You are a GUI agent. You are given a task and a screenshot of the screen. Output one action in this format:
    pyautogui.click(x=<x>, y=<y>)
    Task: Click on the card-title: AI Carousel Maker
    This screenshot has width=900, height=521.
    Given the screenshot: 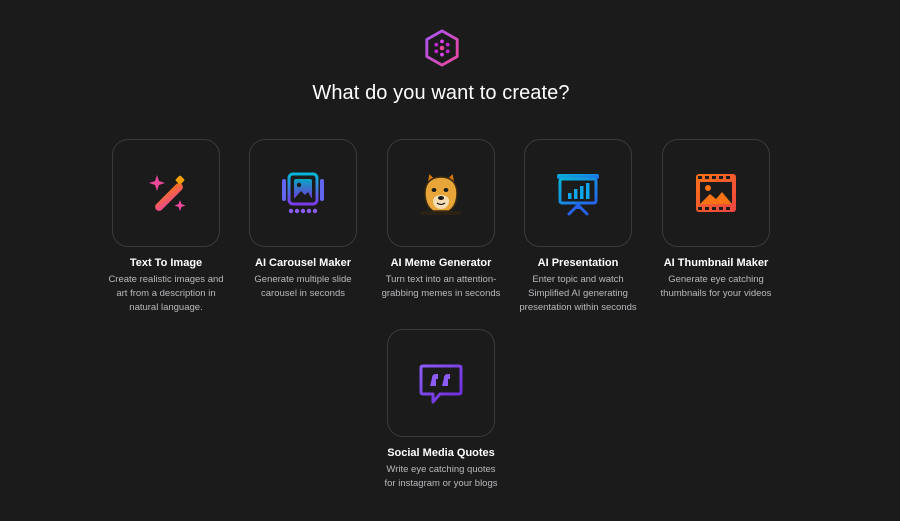 What is the action you would take?
    pyautogui.click(x=303, y=263)
    